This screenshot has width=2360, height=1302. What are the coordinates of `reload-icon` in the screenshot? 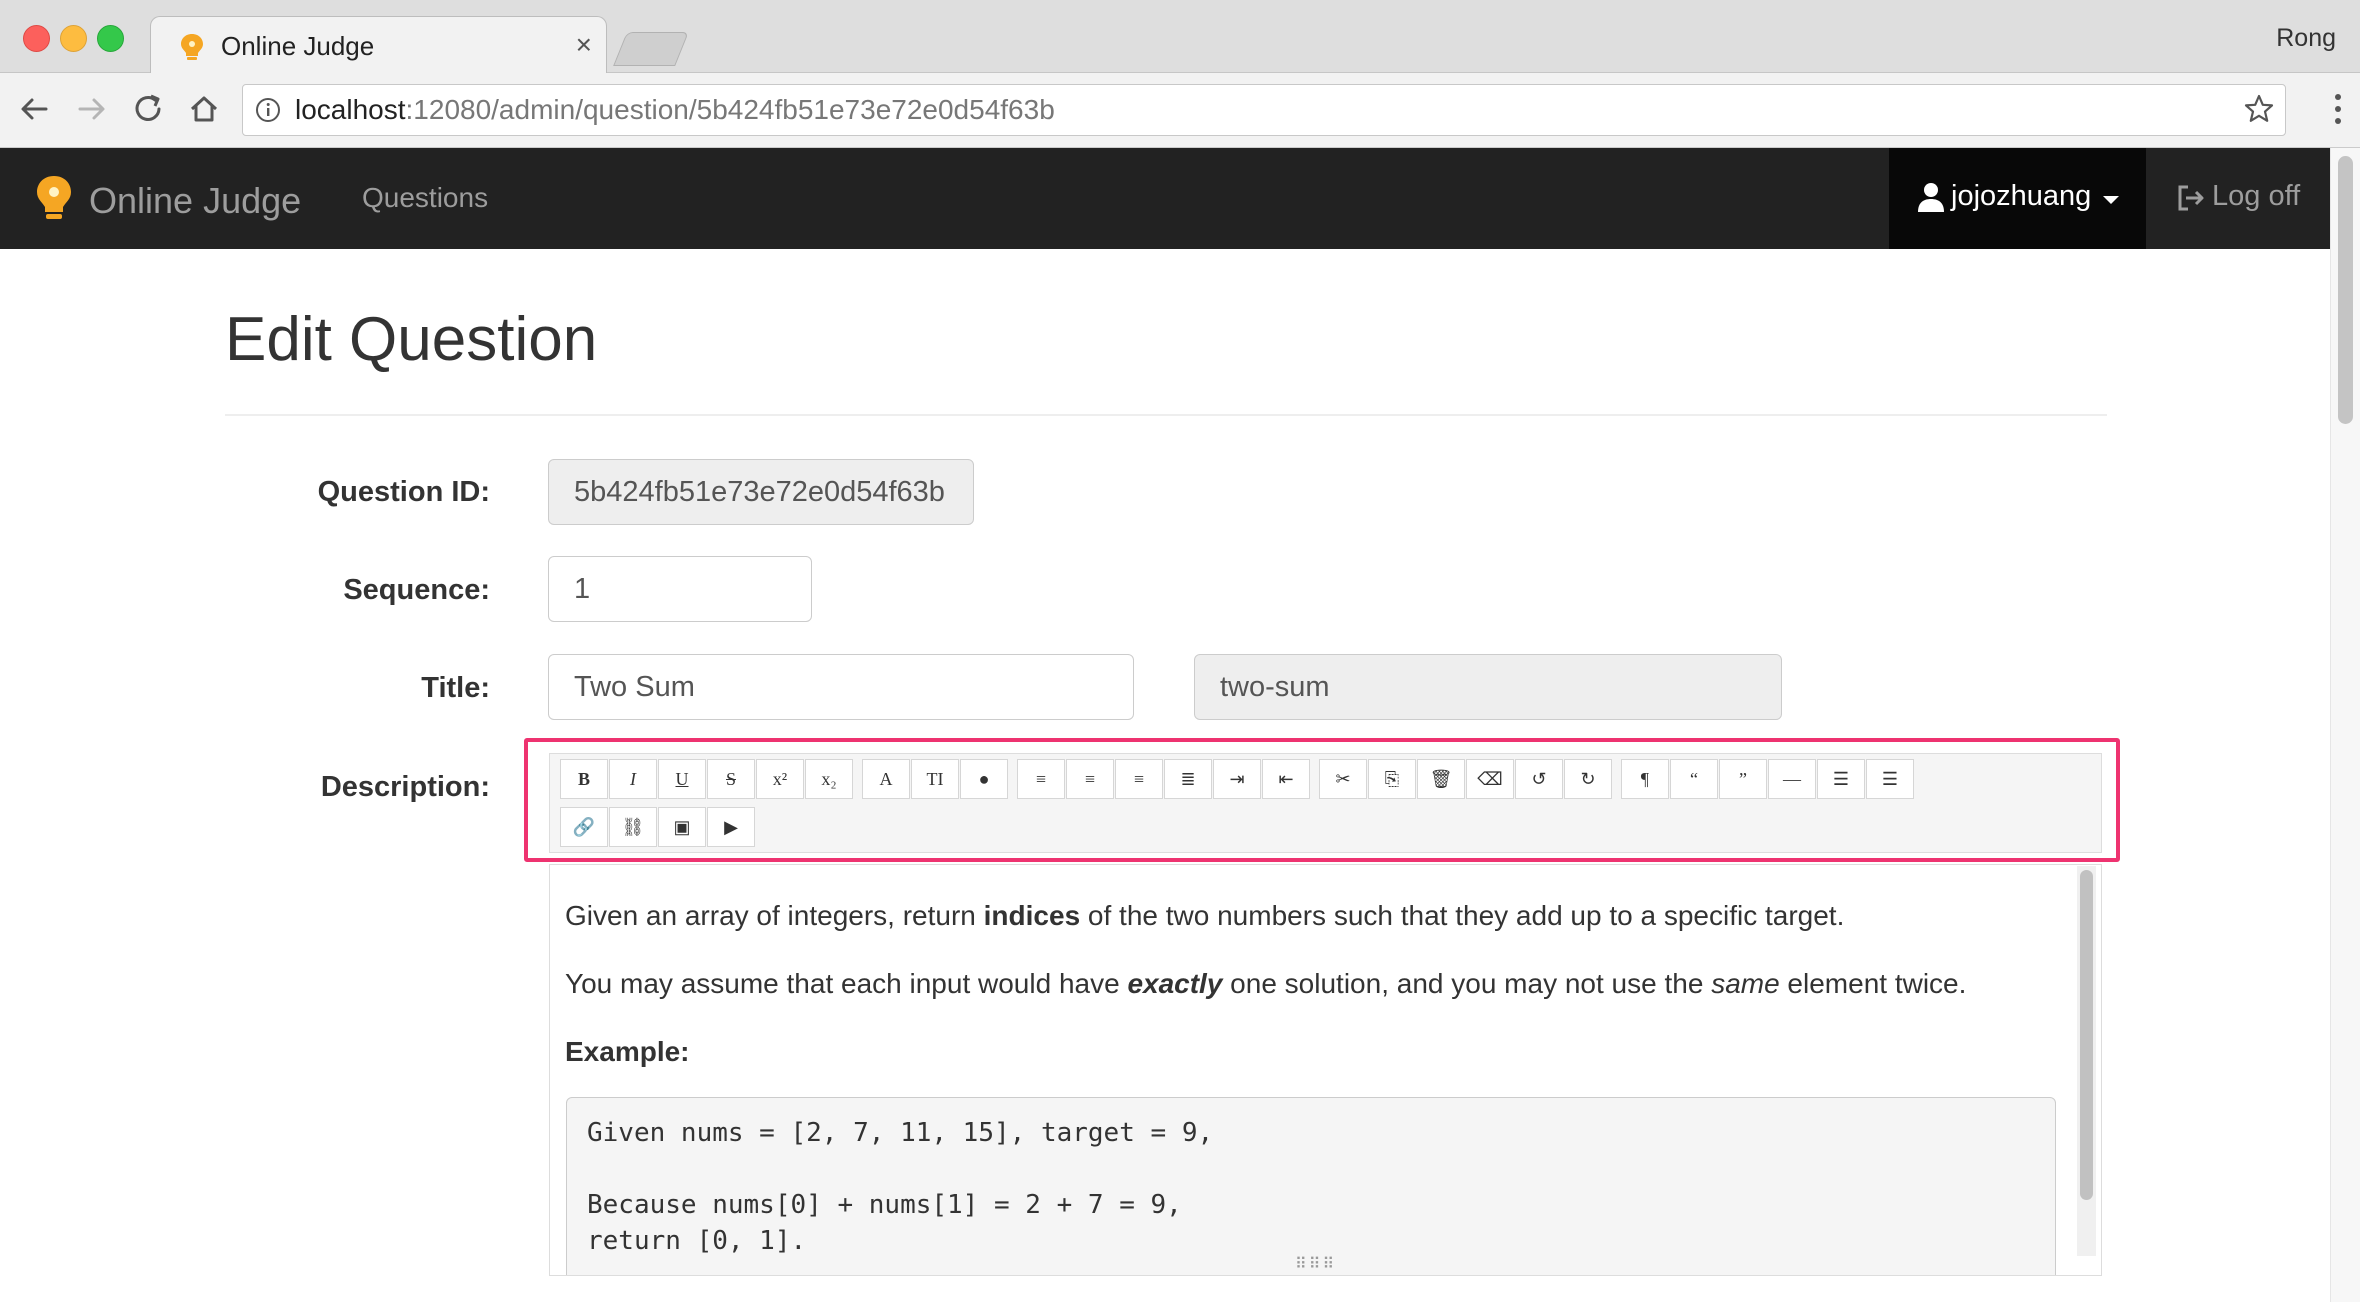 It's located at (148, 109).